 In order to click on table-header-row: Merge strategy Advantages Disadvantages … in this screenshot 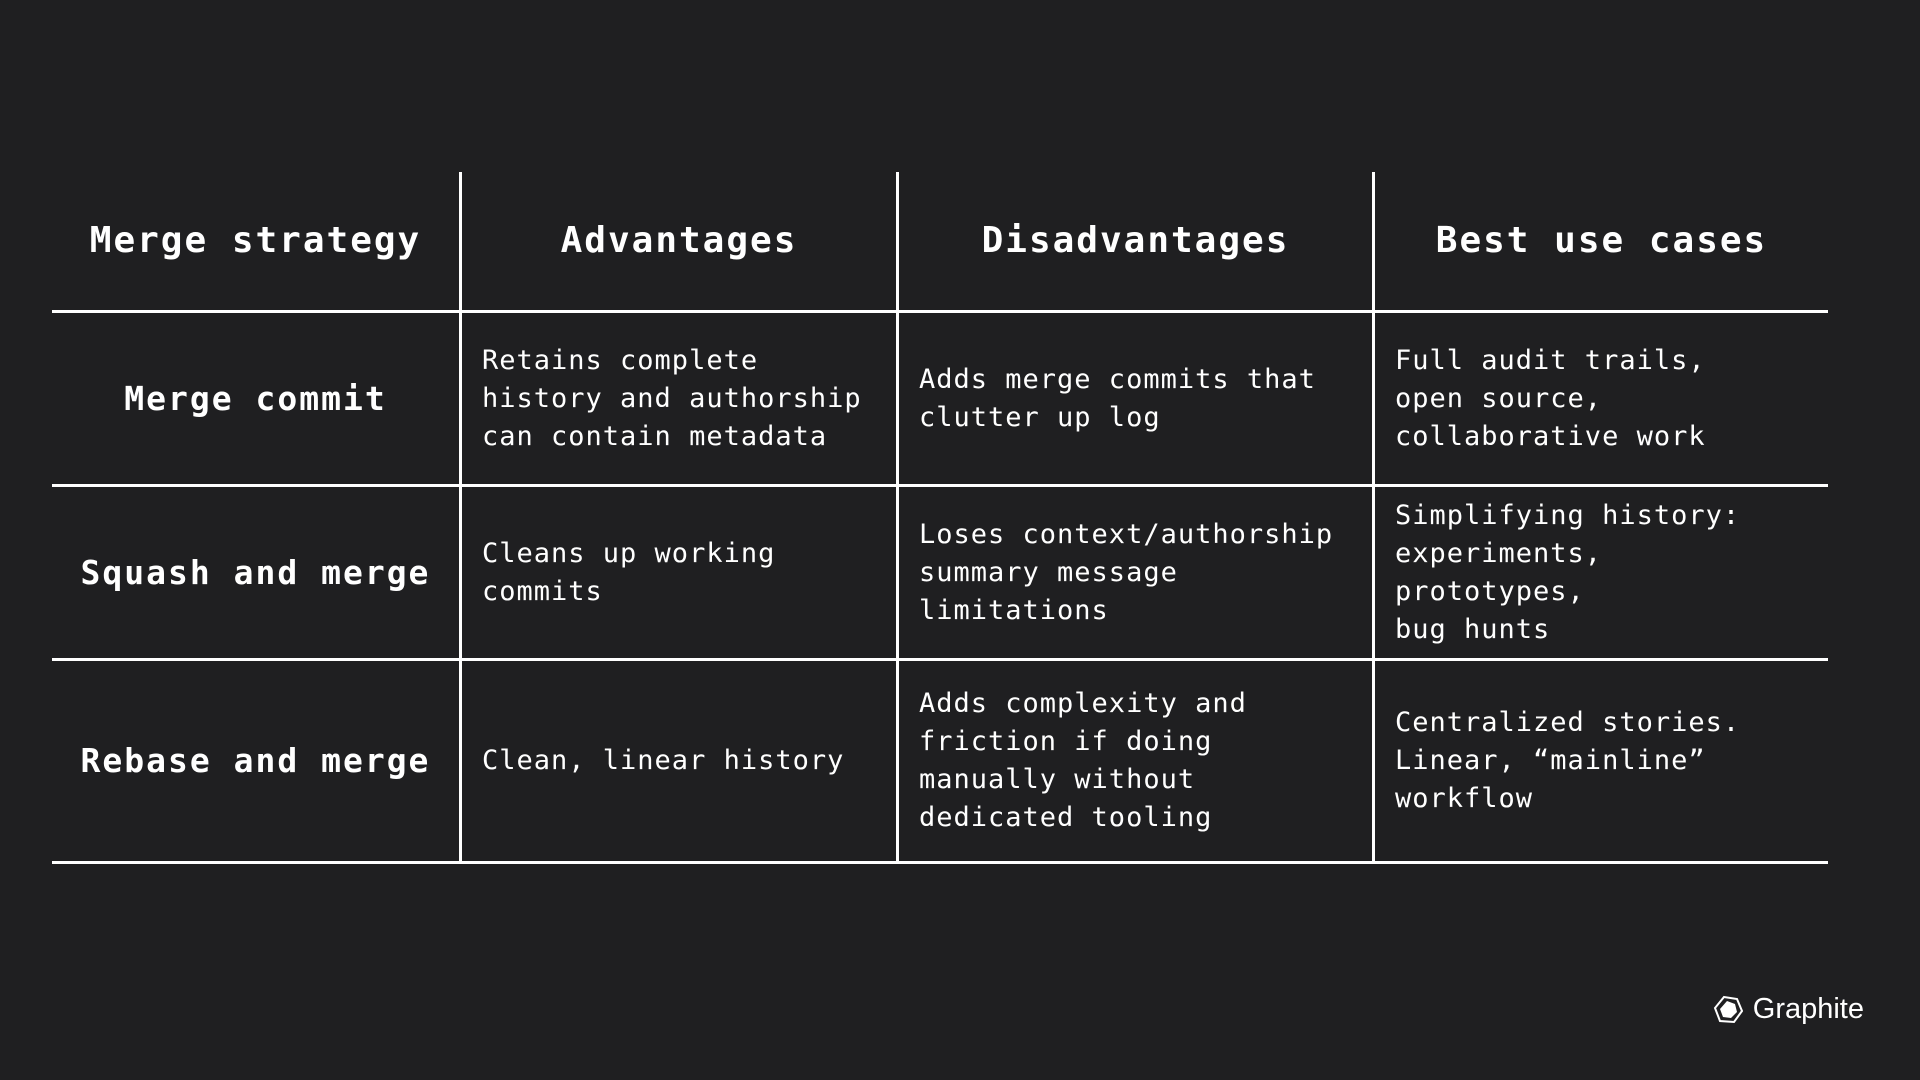, I will do `click(940, 242)`.